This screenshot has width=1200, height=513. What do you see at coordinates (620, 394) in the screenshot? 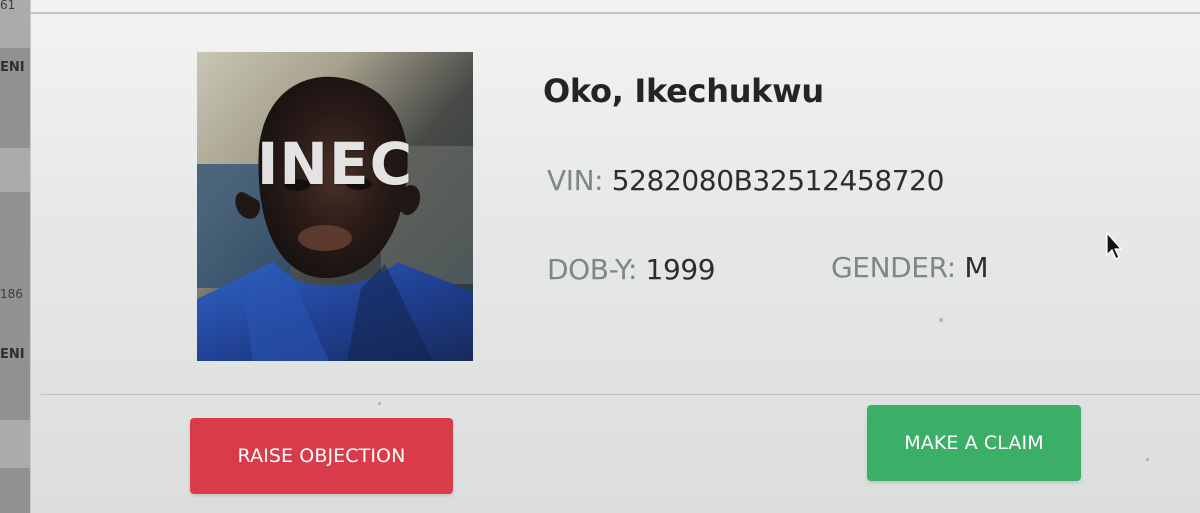
I see `card-action-divider` at bounding box center [620, 394].